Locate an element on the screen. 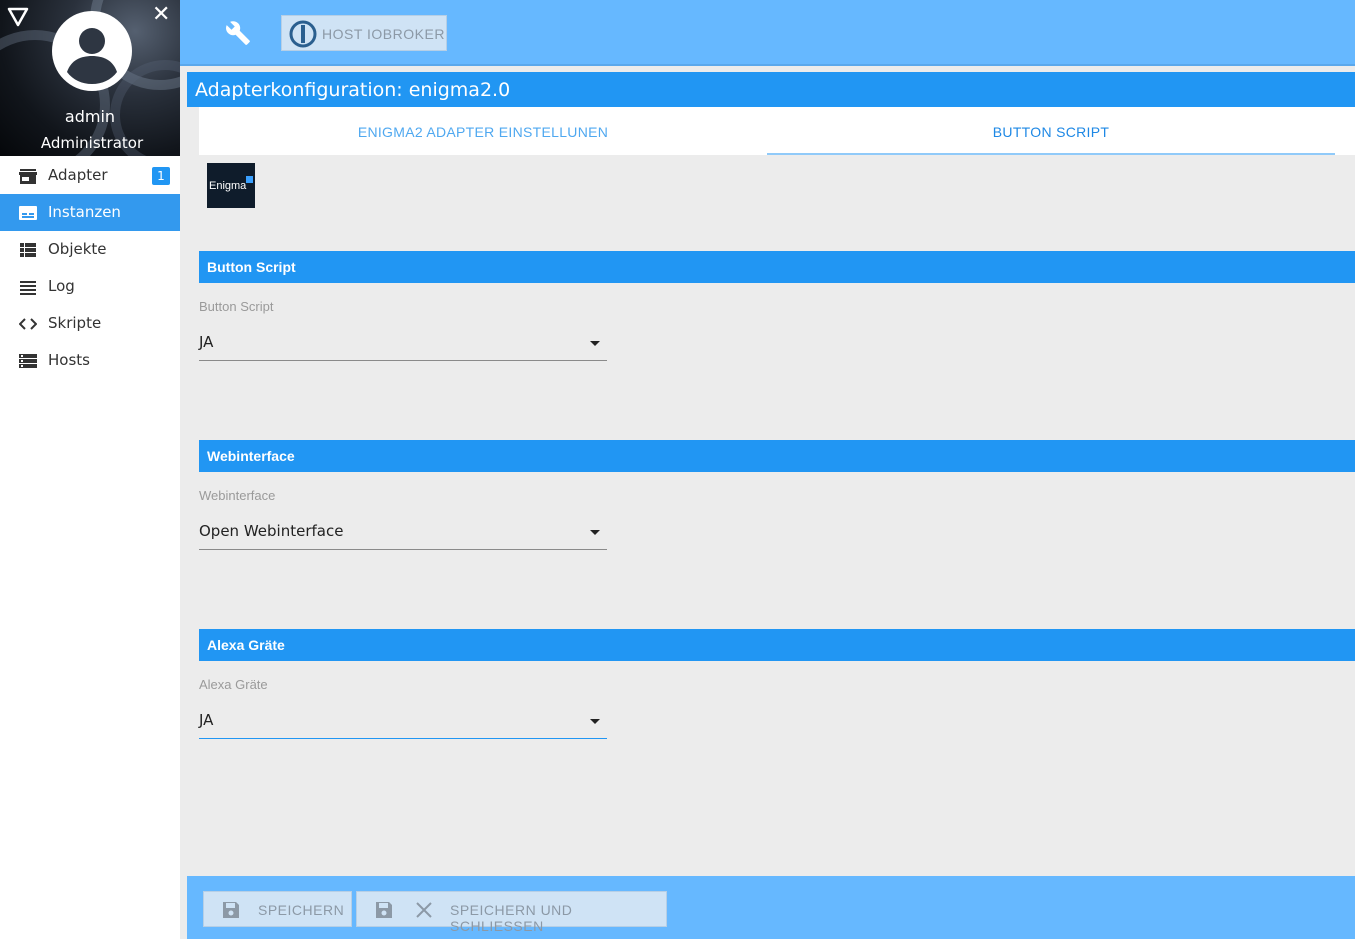 This screenshot has height=939, width=1355. field-label: Button Script is located at coordinates (236, 306).